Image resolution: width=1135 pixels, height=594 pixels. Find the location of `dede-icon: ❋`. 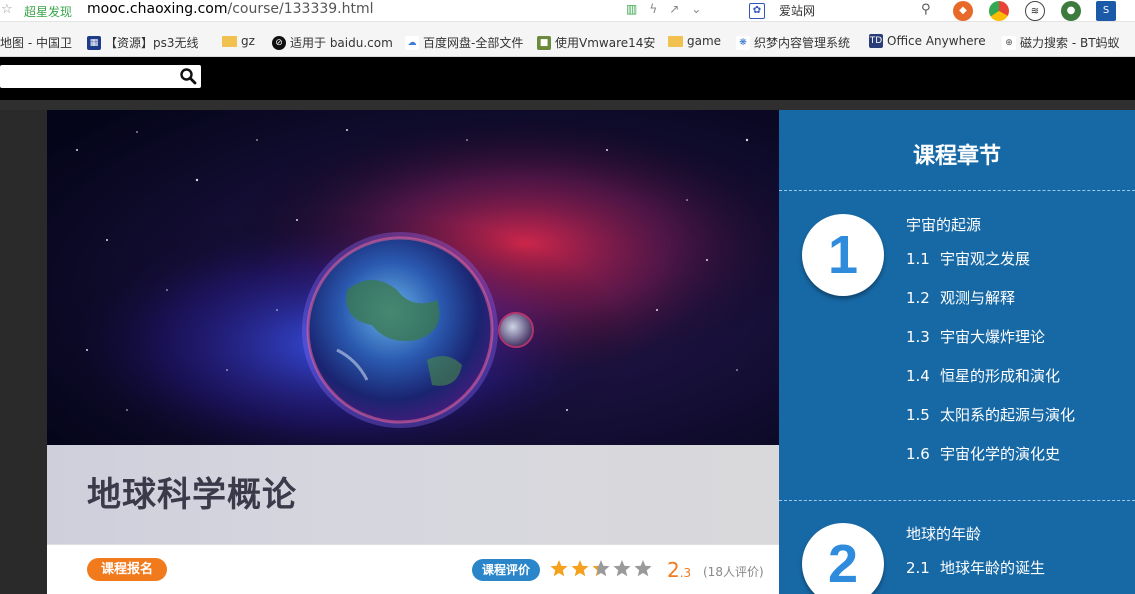

dede-icon: ❋ is located at coordinates (743, 42).